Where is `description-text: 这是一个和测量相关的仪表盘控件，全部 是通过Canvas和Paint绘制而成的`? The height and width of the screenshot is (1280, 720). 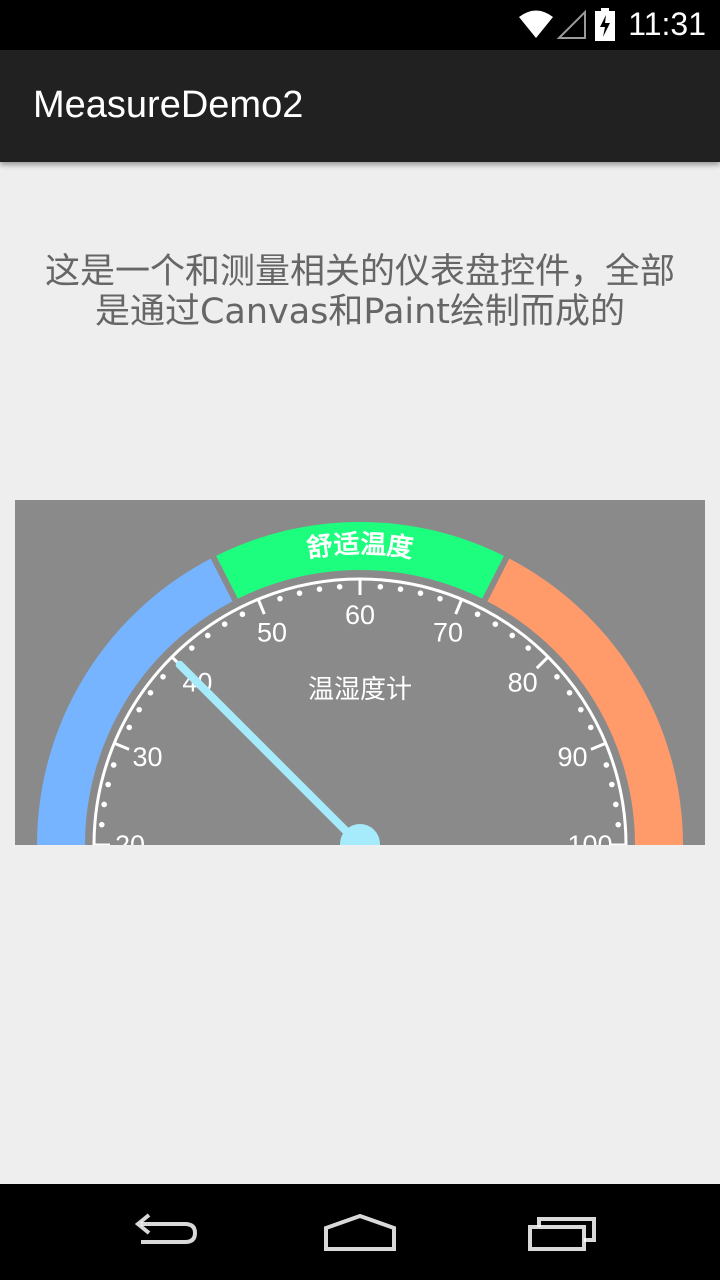 description-text: 这是一个和测量相关的仪表盘控件，全部 是通过Canvas和Paint绘制而成的 is located at coordinates (360, 292).